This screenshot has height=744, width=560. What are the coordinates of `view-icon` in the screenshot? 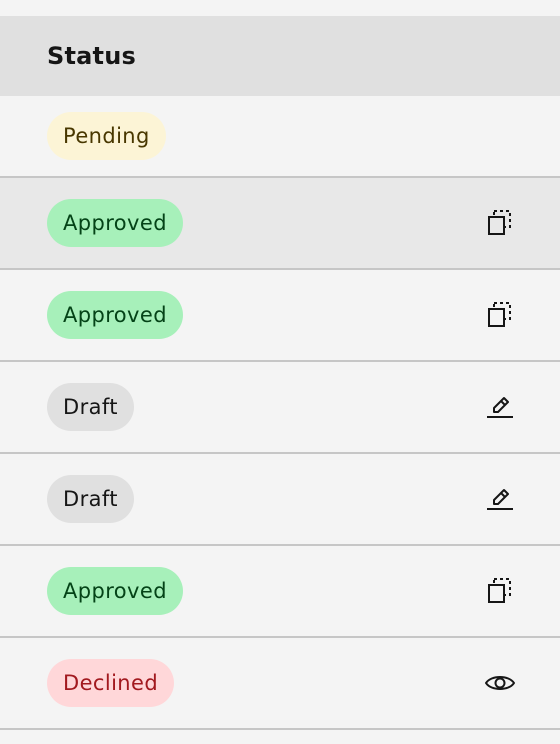 It's located at (500, 683).